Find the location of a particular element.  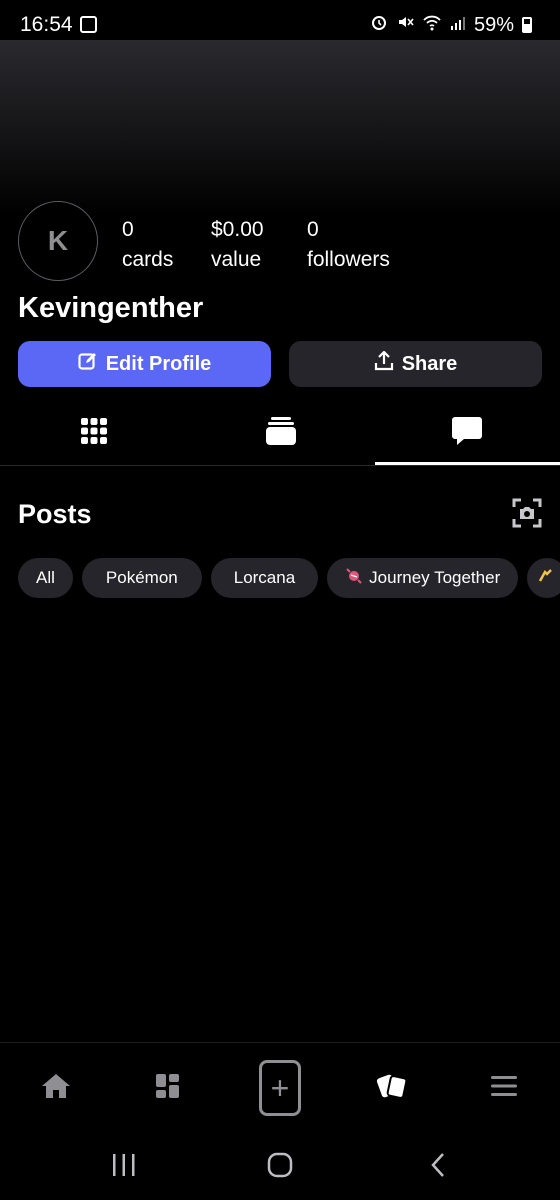

add-button: + is located at coordinates (280, 1088).